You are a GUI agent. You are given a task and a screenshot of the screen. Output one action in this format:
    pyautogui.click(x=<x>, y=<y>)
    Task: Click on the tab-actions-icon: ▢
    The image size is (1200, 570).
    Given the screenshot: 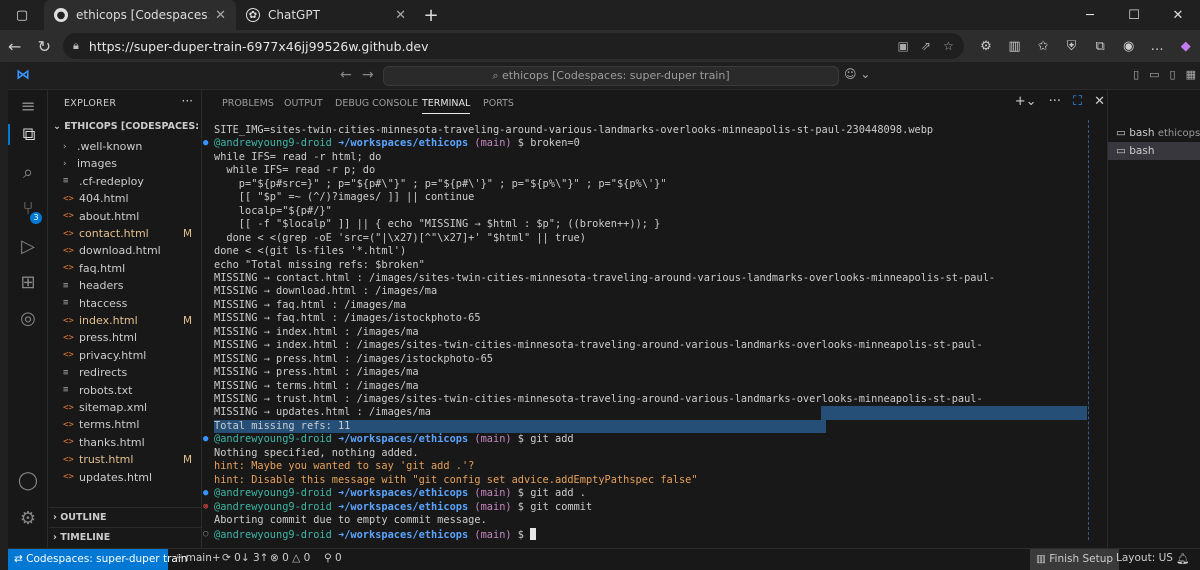 What is the action you would take?
    pyautogui.click(x=22, y=15)
    